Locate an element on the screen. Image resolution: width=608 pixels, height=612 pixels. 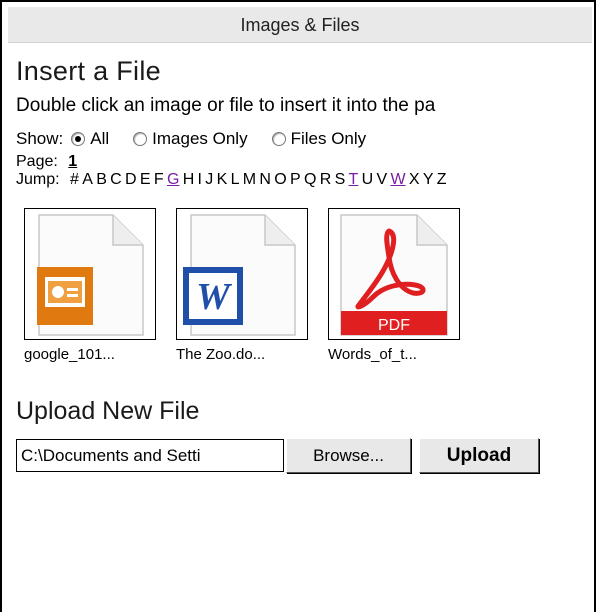
window-title: Images & Files is located at coordinates (300, 25).